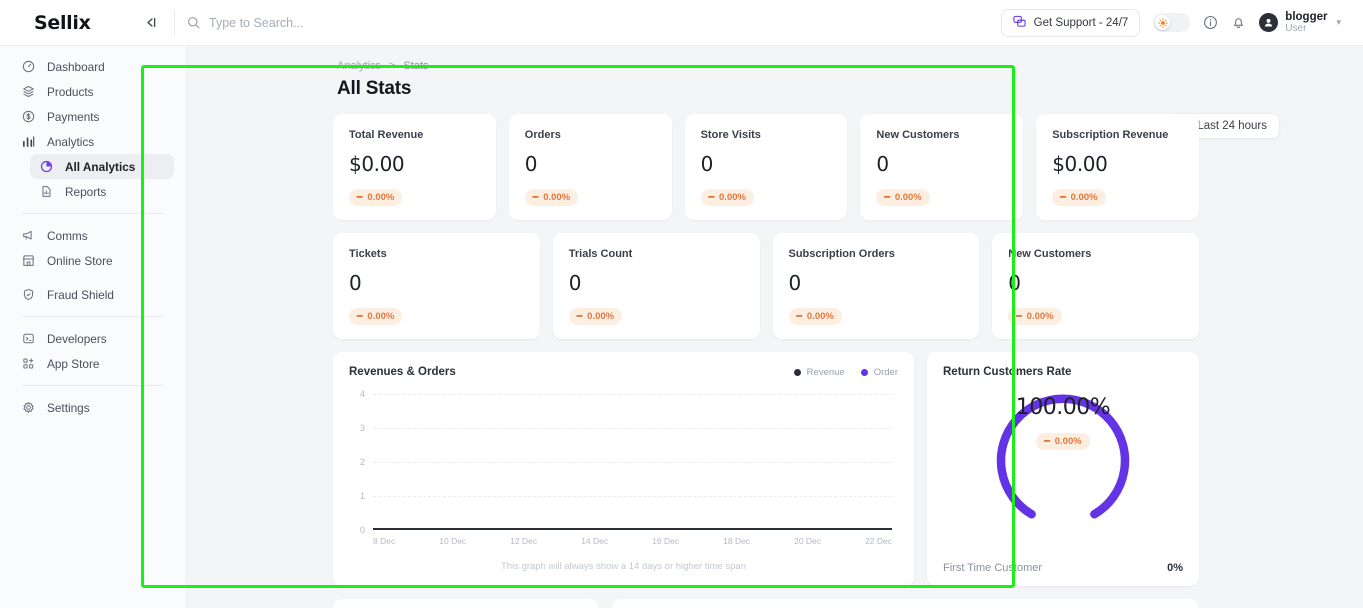  I want to click on gauge-footer: First Time Customer 0%, so click(1063, 568).